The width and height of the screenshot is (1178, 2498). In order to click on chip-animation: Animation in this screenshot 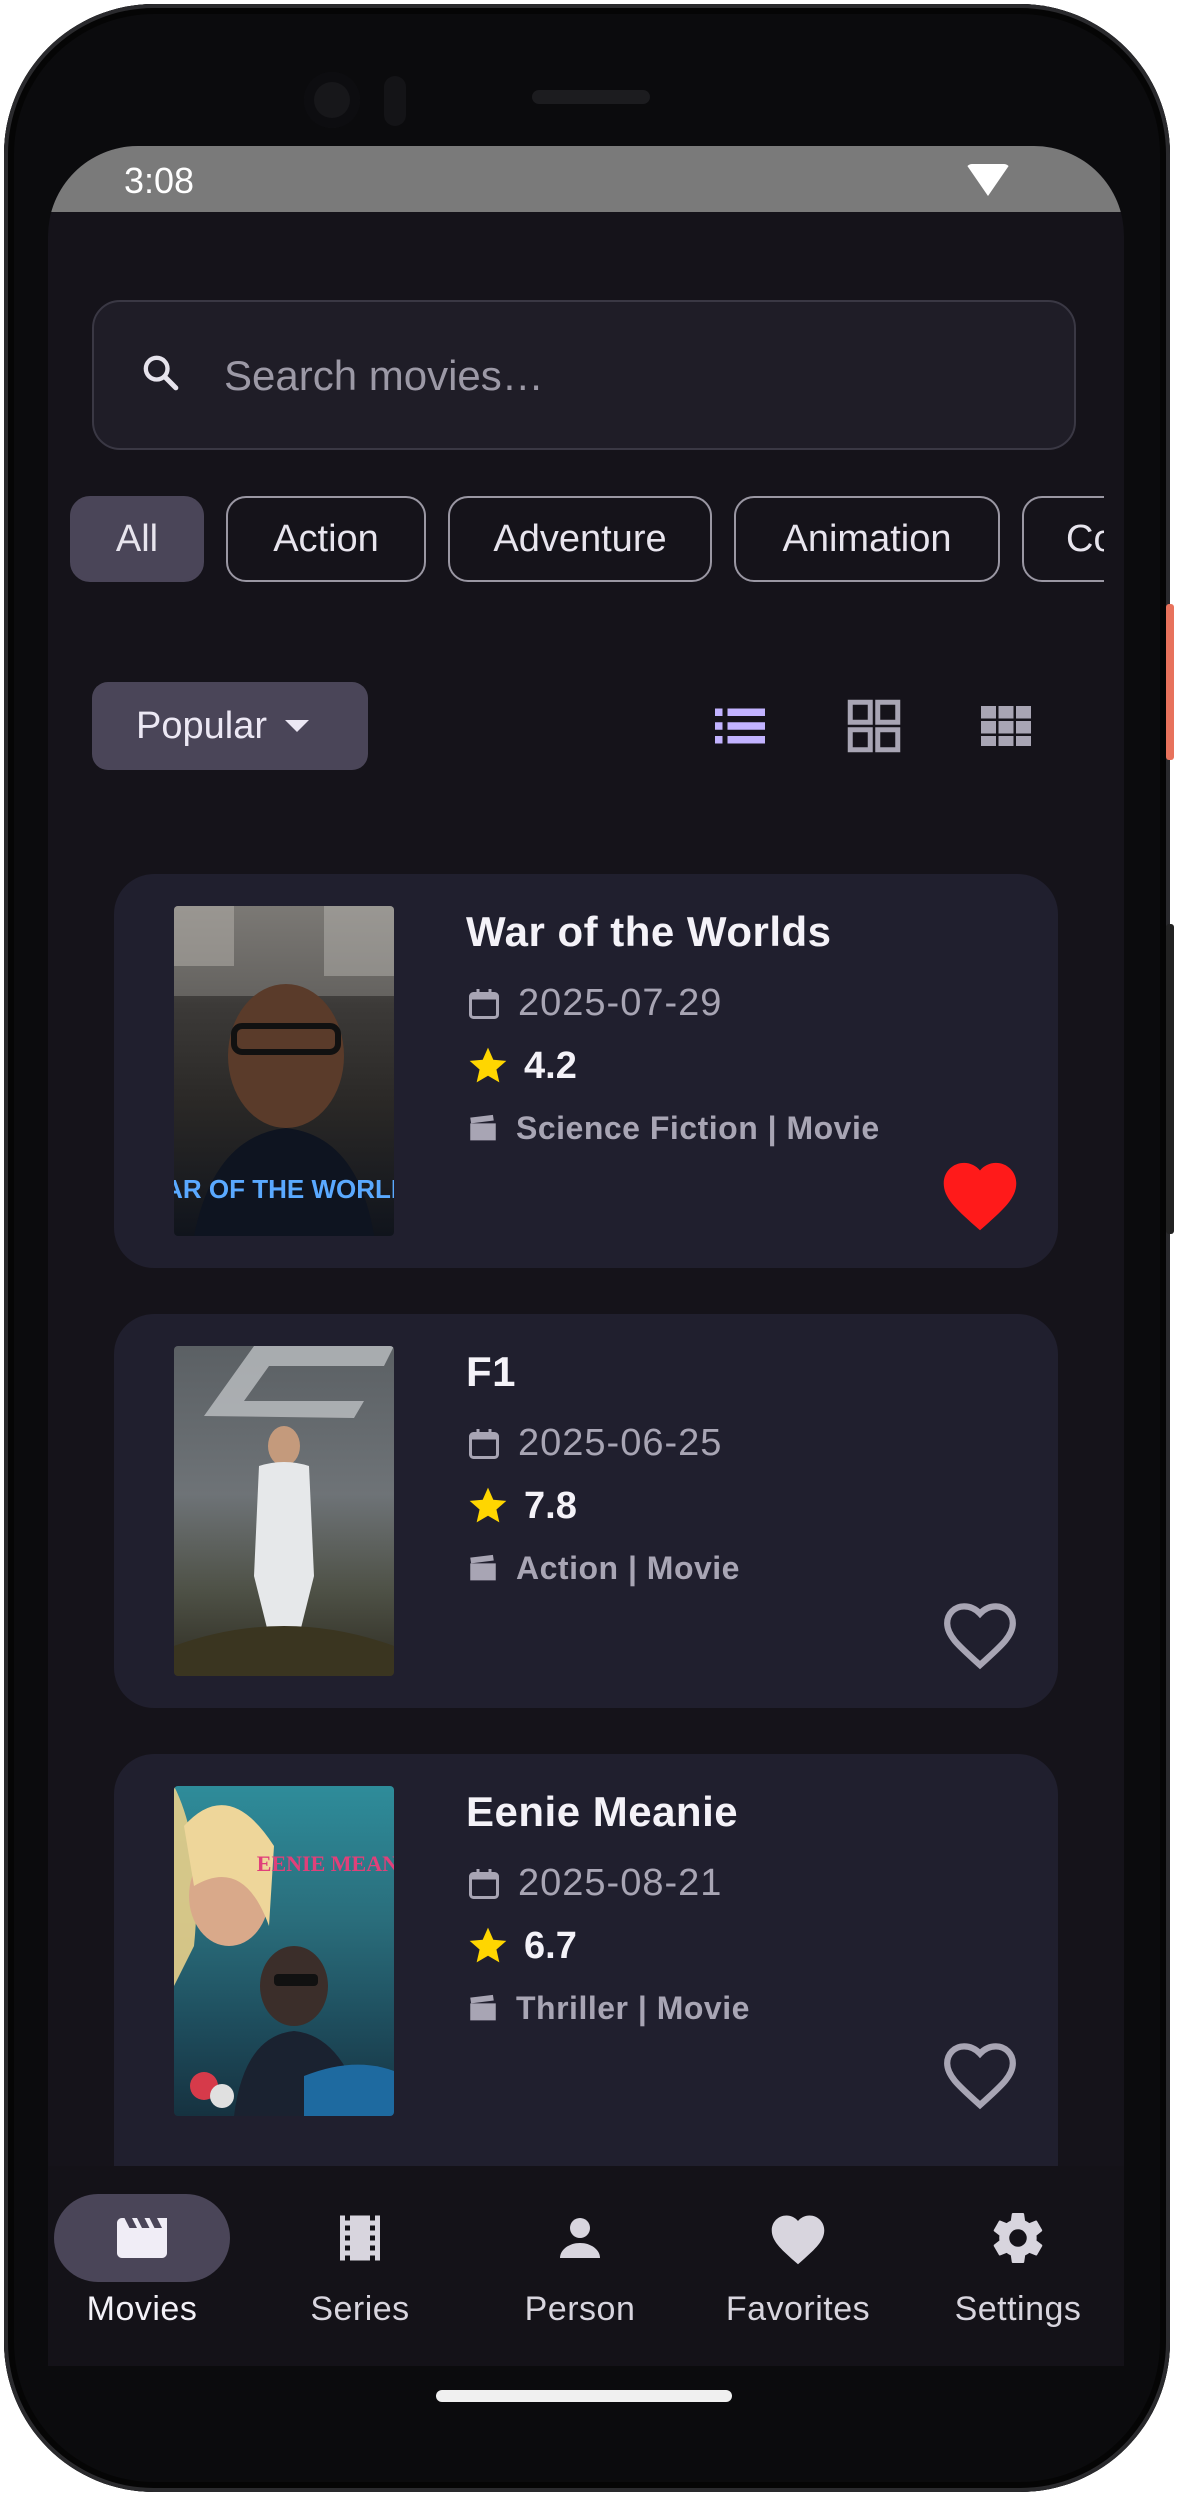, I will do `click(867, 539)`.